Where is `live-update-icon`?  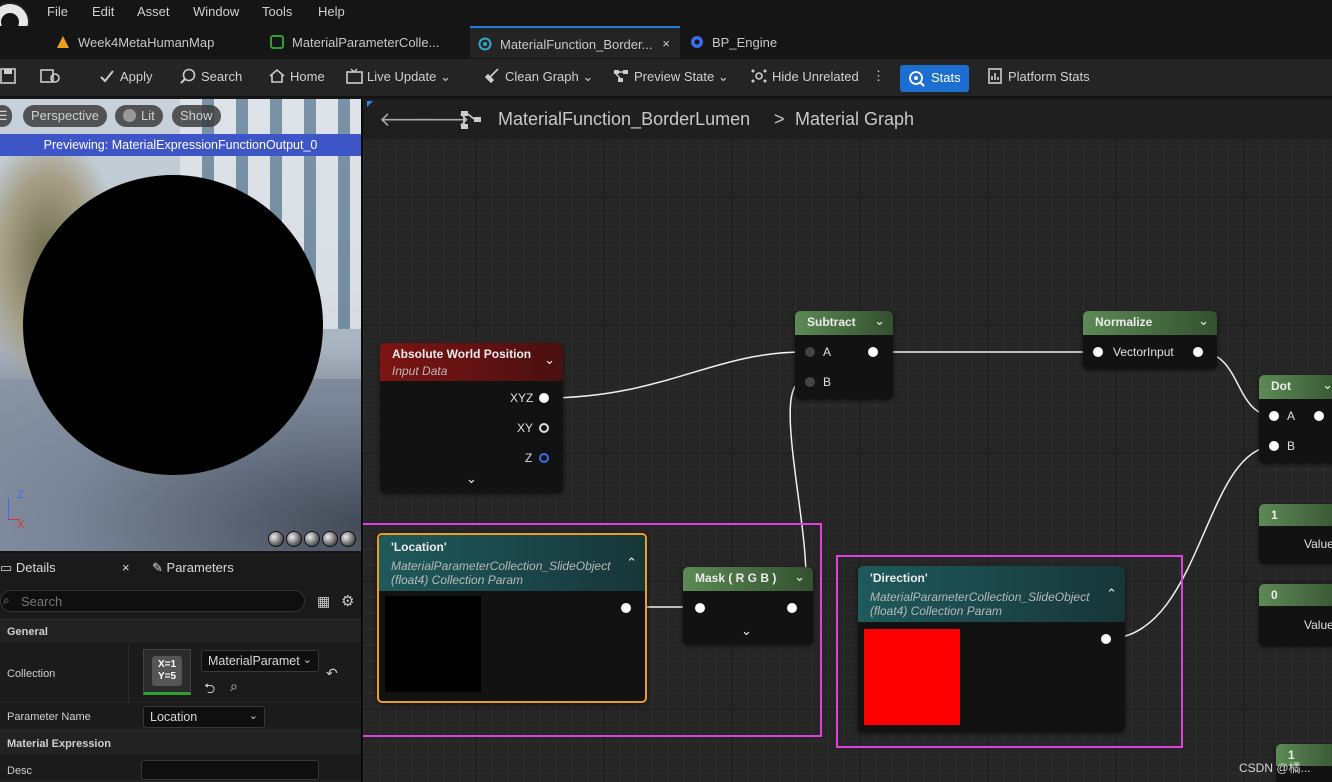
live-update-icon is located at coordinates (354, 76).